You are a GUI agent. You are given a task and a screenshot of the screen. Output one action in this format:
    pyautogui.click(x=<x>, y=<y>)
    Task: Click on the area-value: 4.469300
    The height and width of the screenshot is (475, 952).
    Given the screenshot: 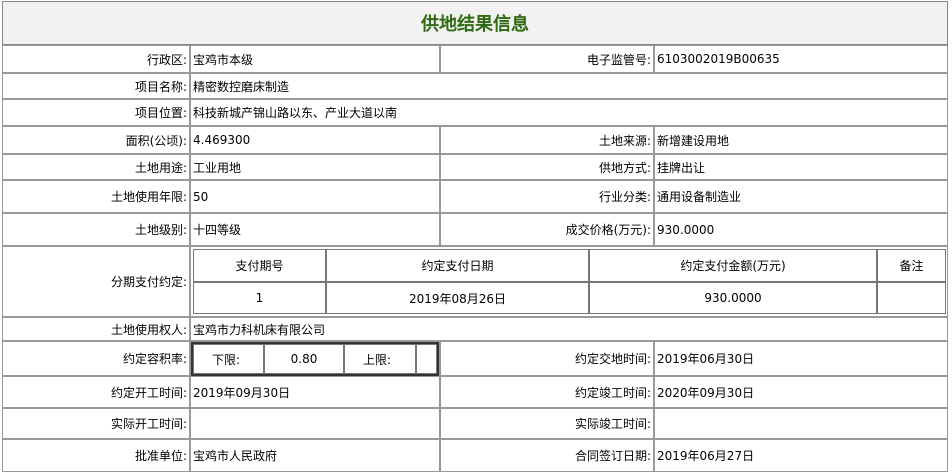 What is the action you would take?
    pyautogui.click(x=315, y=140)
    